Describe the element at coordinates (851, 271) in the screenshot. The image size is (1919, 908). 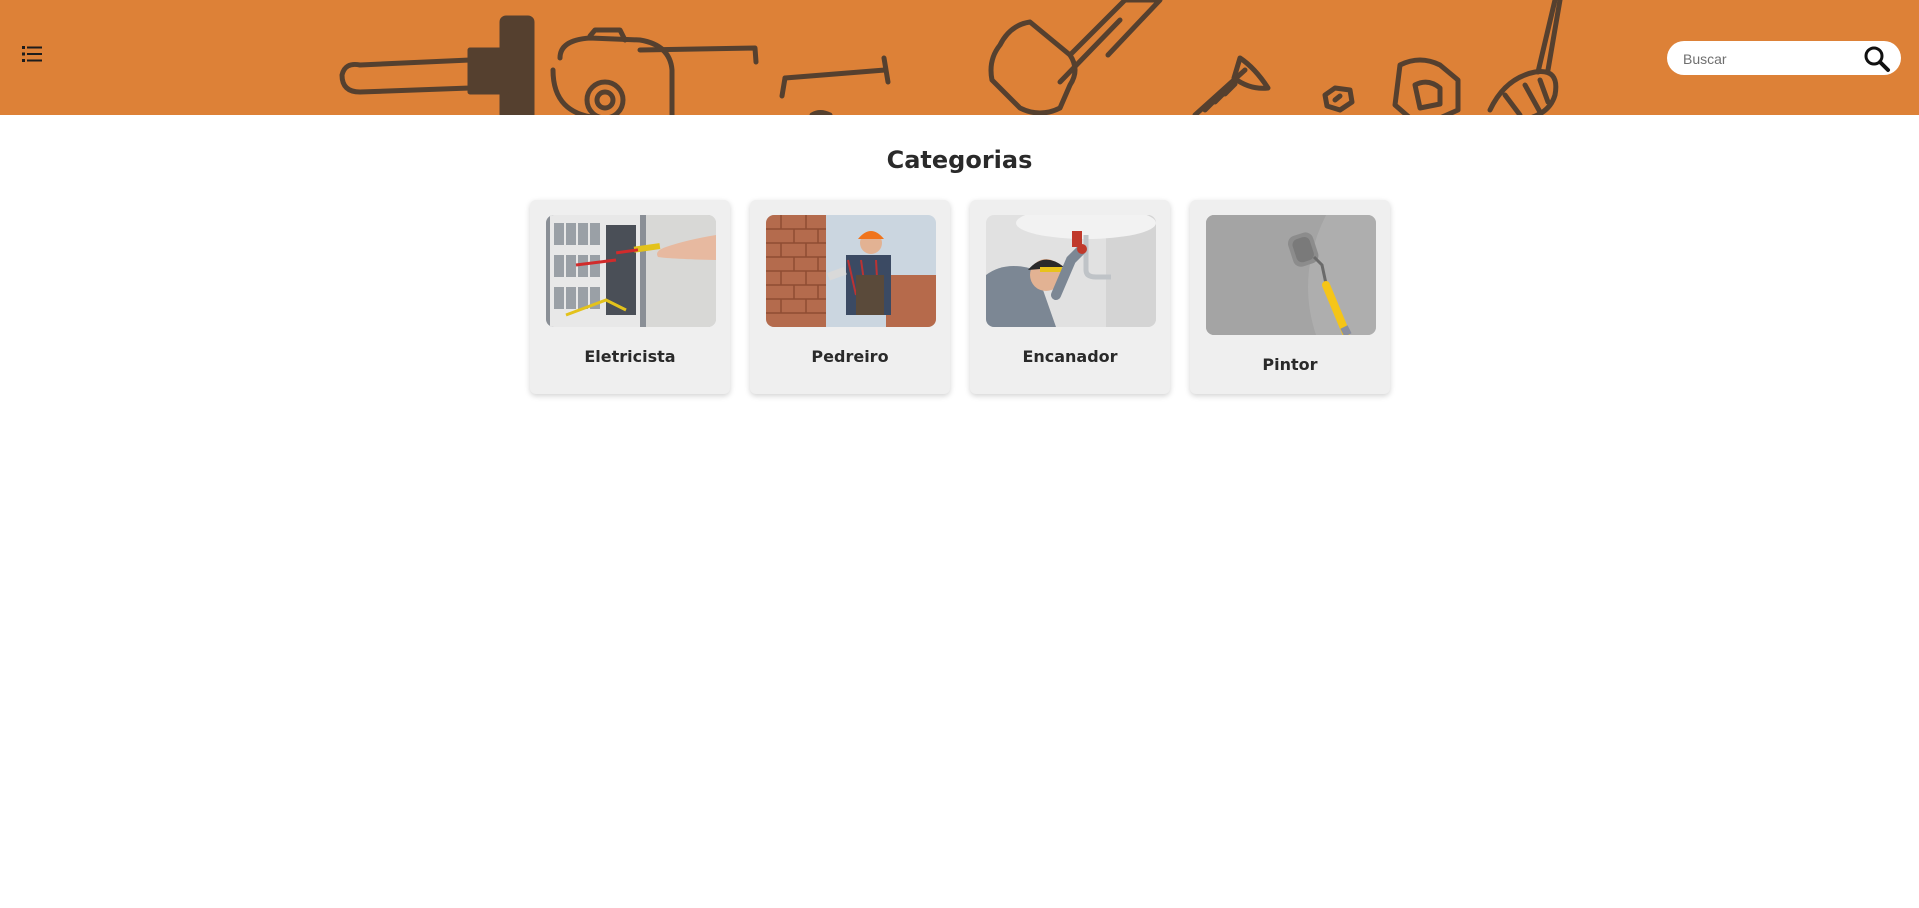
I see `bricklayer-photo` at that location.